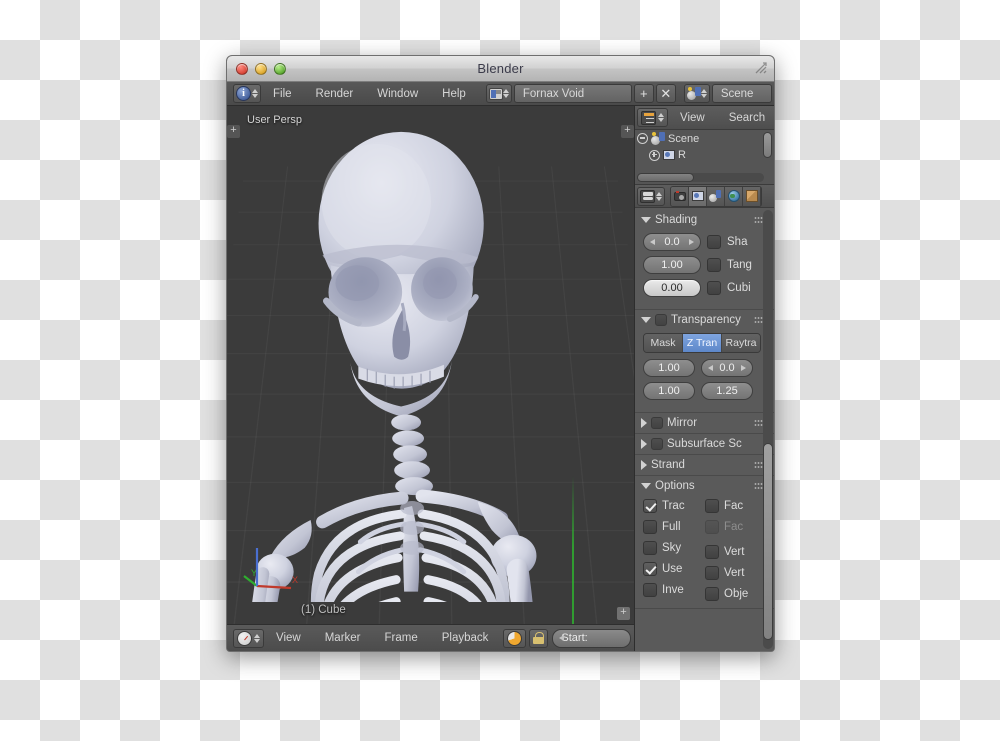 The image size is (1000, 741). Describe the element at coordinates (726, 573) in the screenshot. I see `option-vertex-color-light: Vert` at that location.